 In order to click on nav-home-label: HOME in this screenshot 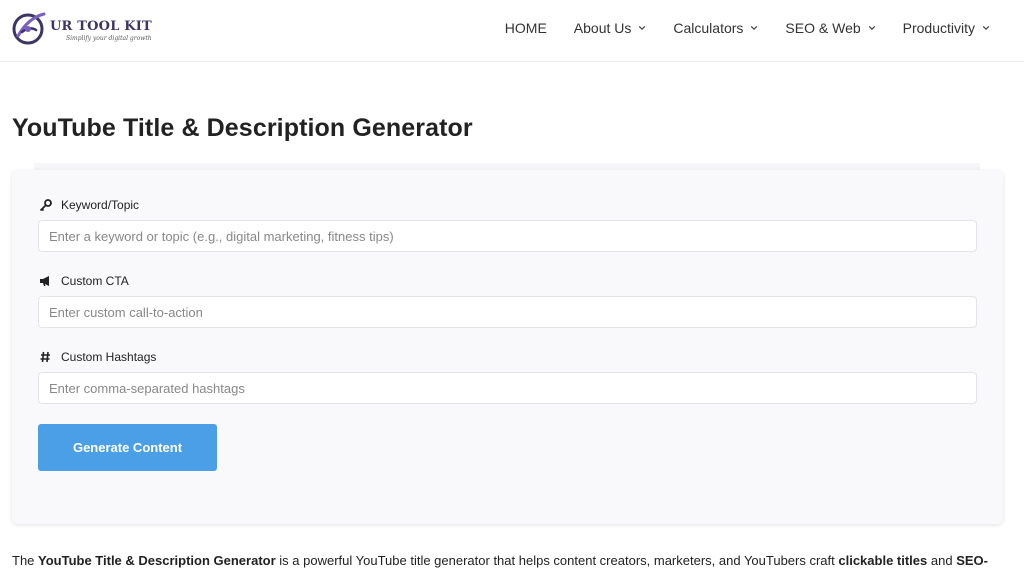, I will do `click(525, 28)`.